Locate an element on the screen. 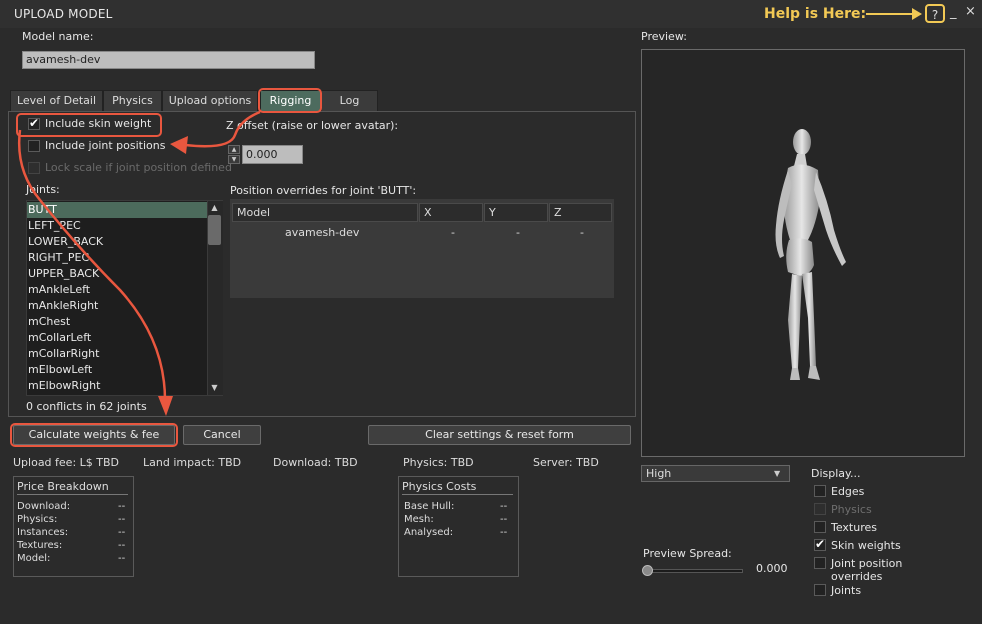 The height and width of the screenshot is (624, 982). price-row-label: Textures: is located at coordinates (40, 545).